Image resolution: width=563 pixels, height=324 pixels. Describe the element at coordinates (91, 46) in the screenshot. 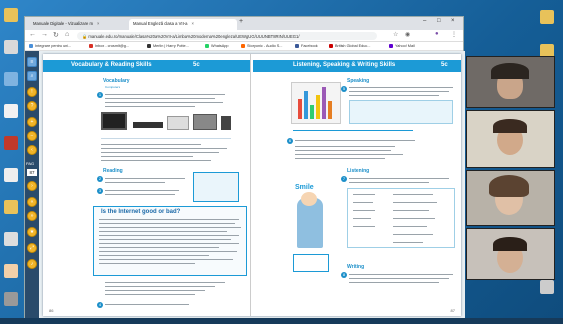

I see `gmail-icon` at that location.